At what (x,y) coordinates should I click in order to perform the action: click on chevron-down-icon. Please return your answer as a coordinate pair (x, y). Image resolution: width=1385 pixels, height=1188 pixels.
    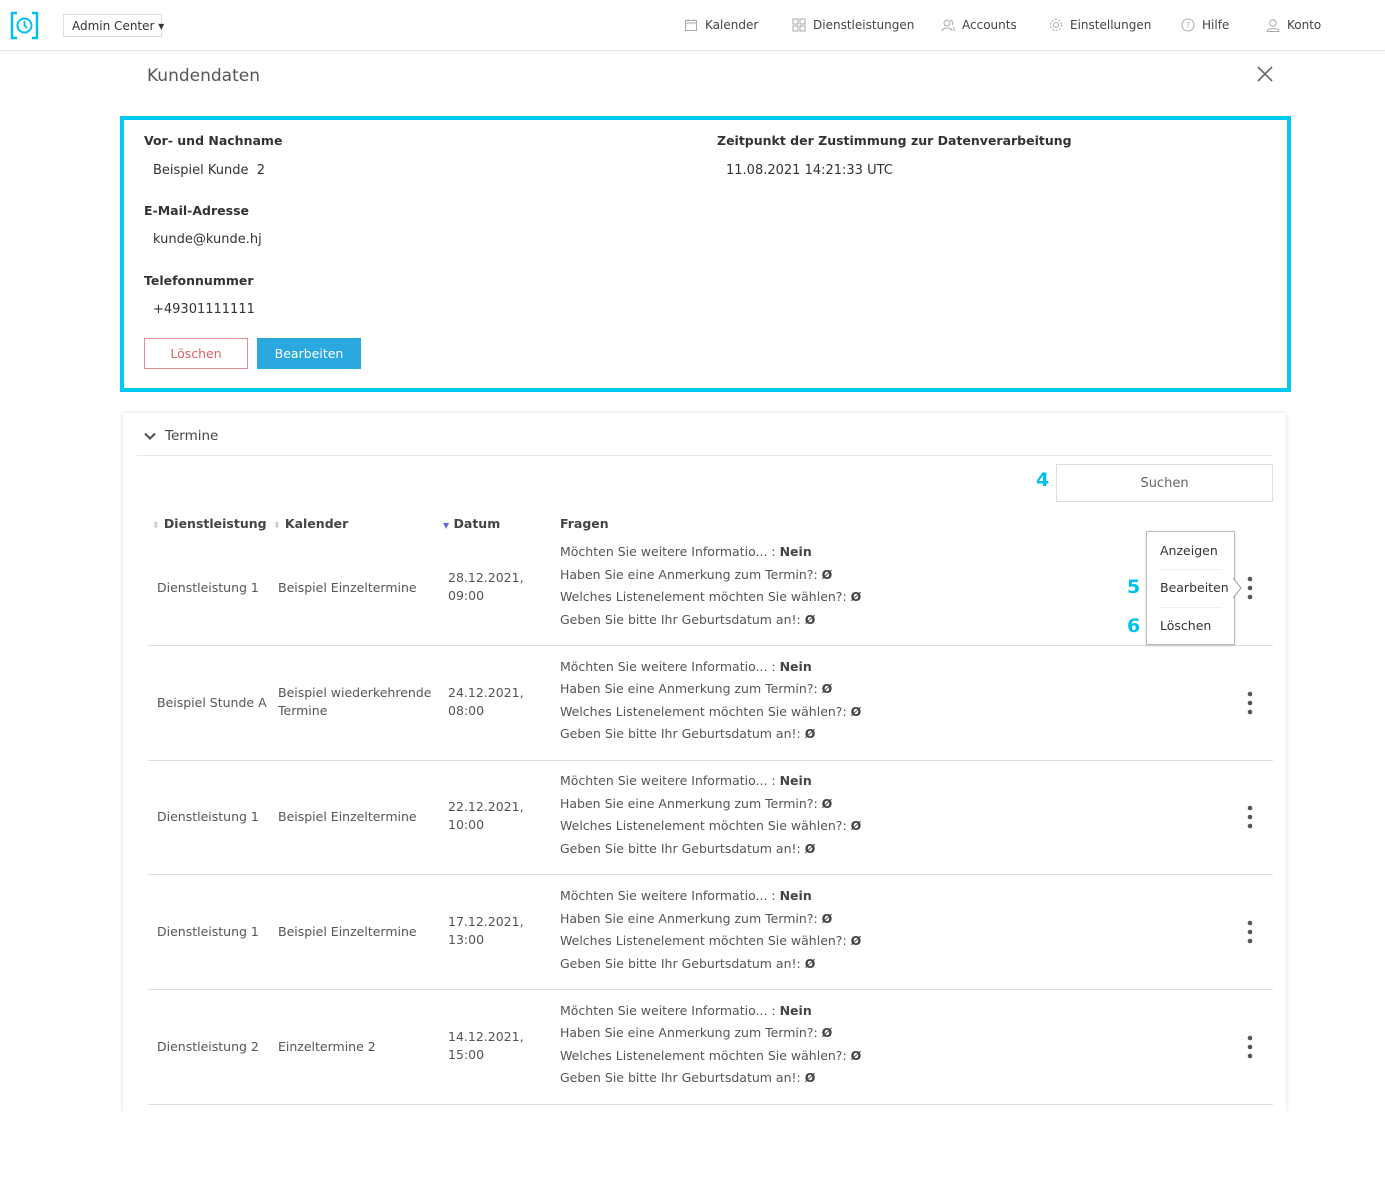
    Looking at the image, I should click on (150, 436).